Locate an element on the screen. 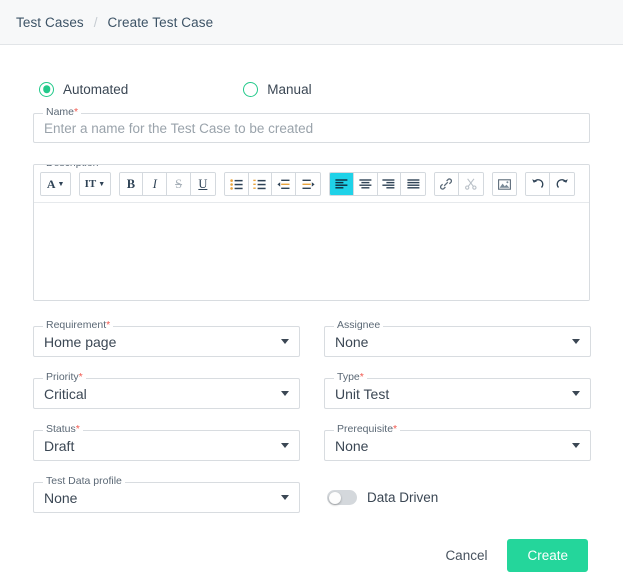 This screenshot has height=585, width=623. radio-option-manual: Manual is located at coordinates (277, 89).